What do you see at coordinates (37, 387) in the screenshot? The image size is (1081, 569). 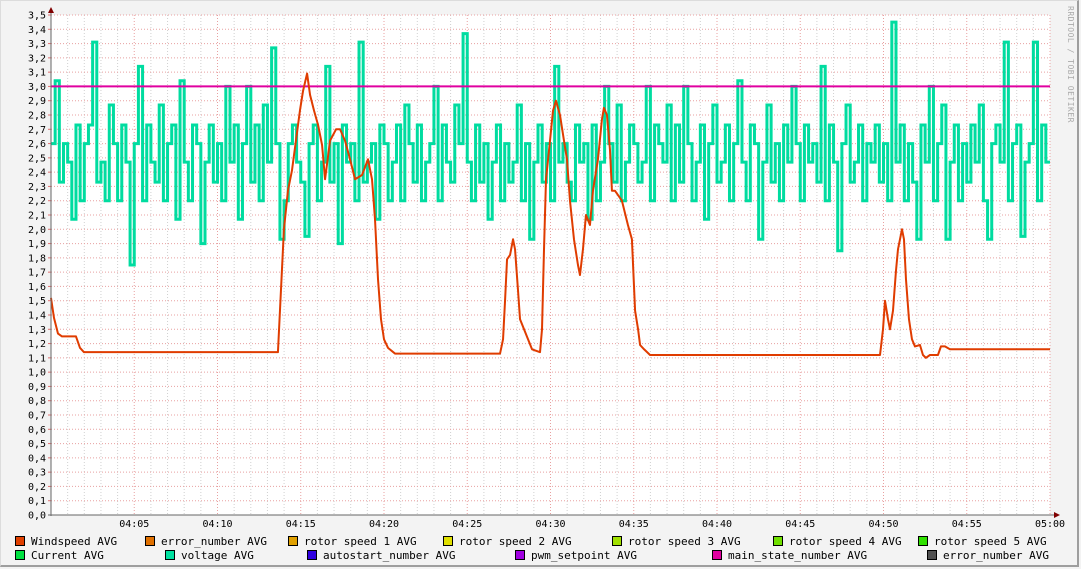 I see `y-tick-label: 0,9` at bounding box center [37, 387].